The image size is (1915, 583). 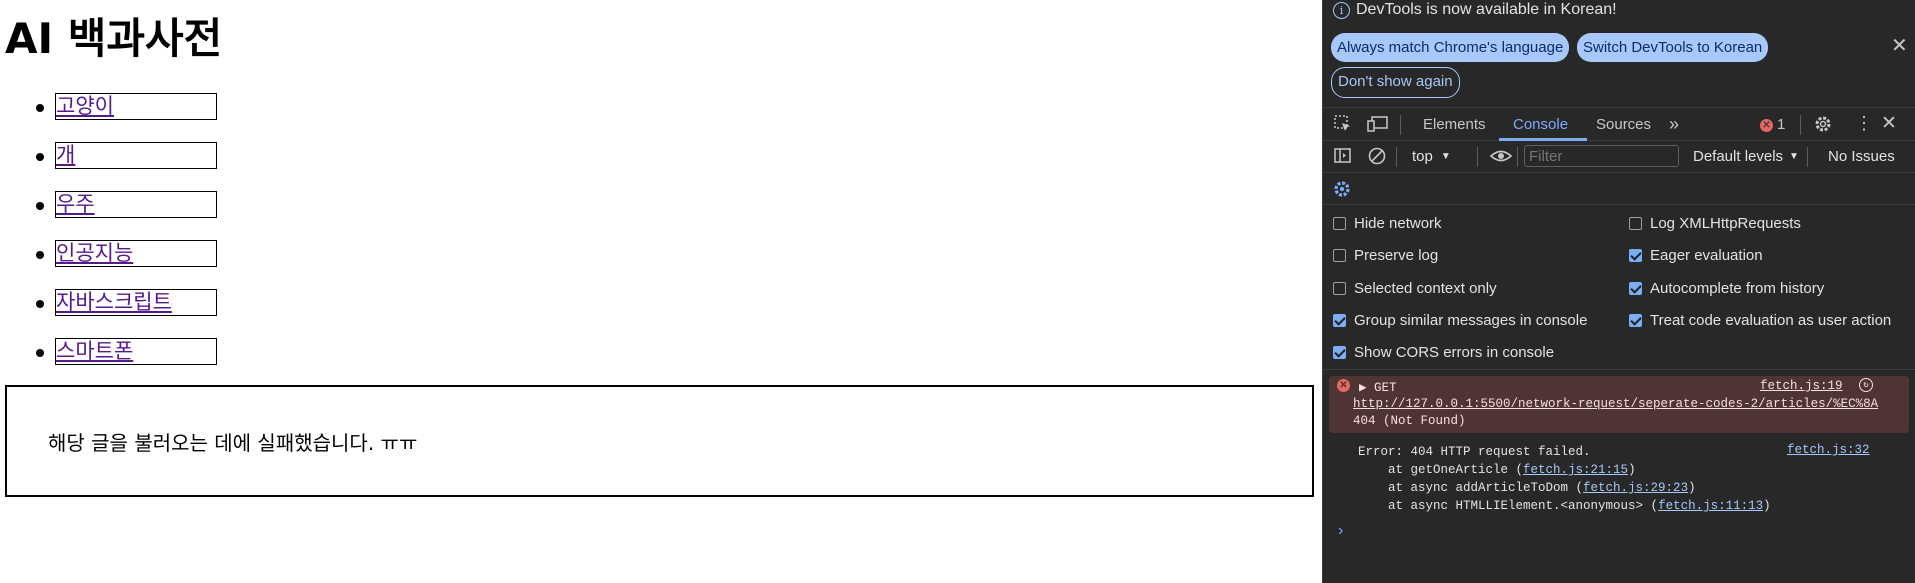 What do you see at coordinates (1377, 158) in the screenshot?
I see `clear-console-icon` at bounding box center [1377, 158].